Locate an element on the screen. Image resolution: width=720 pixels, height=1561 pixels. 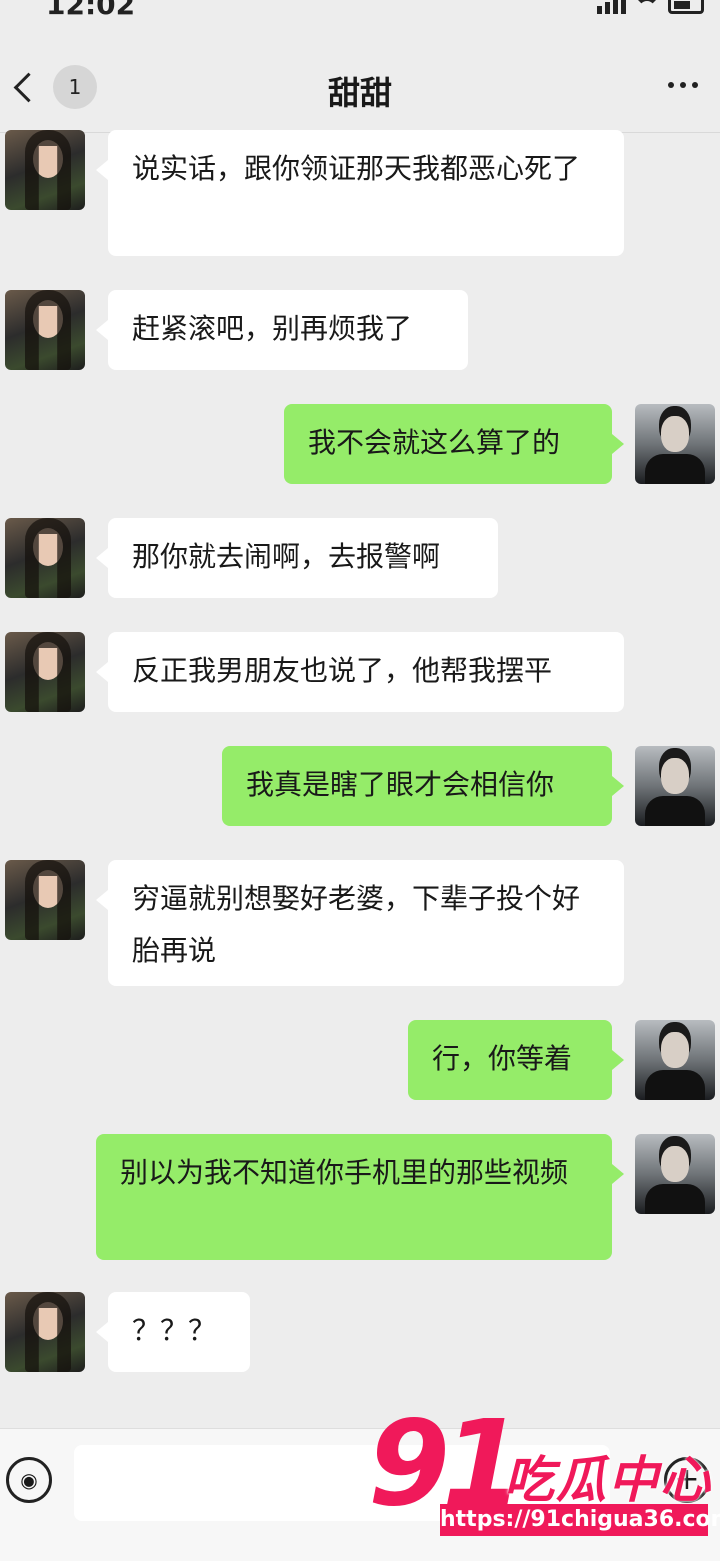
status-icons is located at coordinates (650, 7).